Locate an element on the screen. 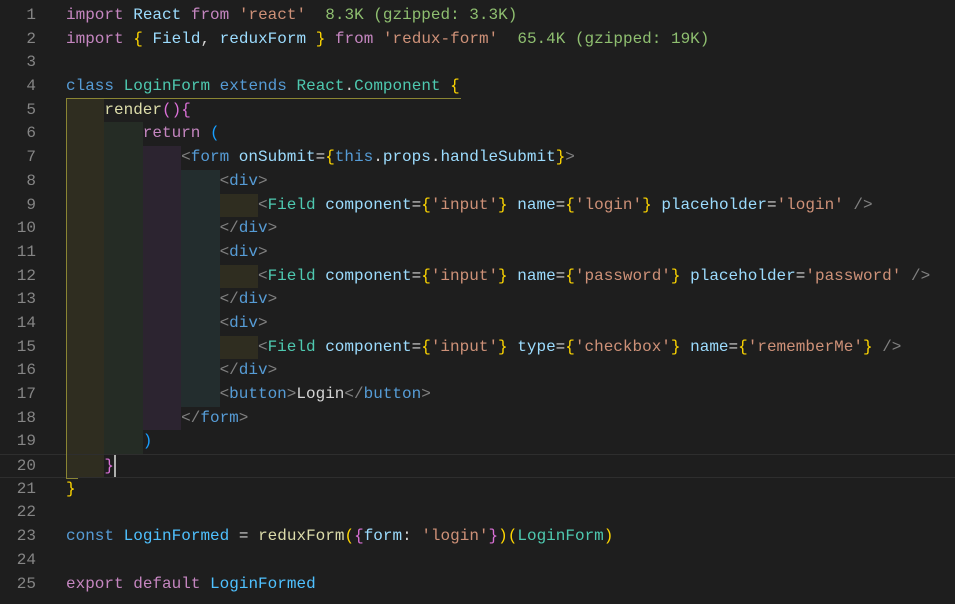 The height and width of the screenshot is (604, 955). code-line: 13 </div > is located at coordinates (477, 300).